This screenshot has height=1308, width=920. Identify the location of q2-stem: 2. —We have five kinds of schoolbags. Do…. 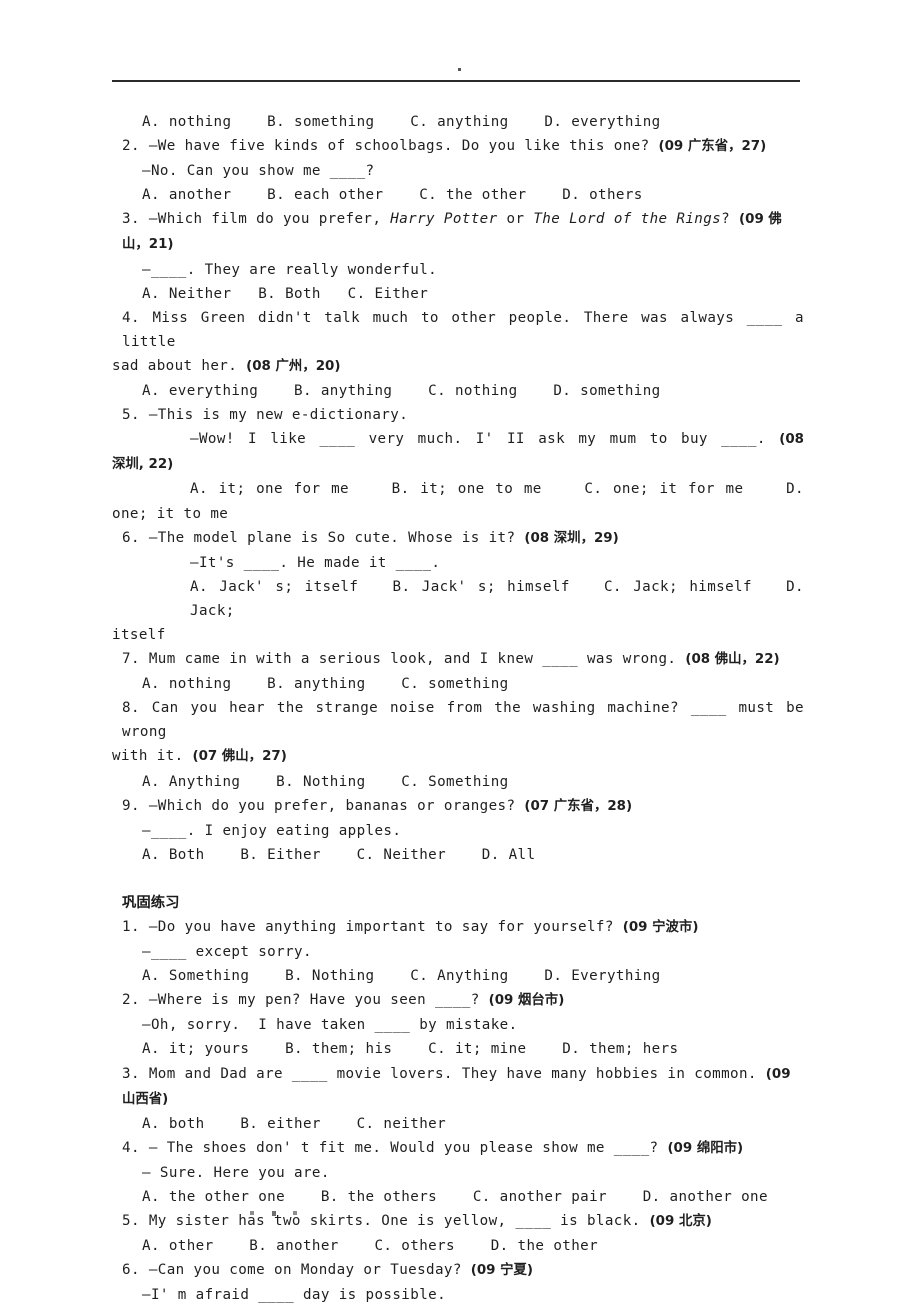
(444, 146).